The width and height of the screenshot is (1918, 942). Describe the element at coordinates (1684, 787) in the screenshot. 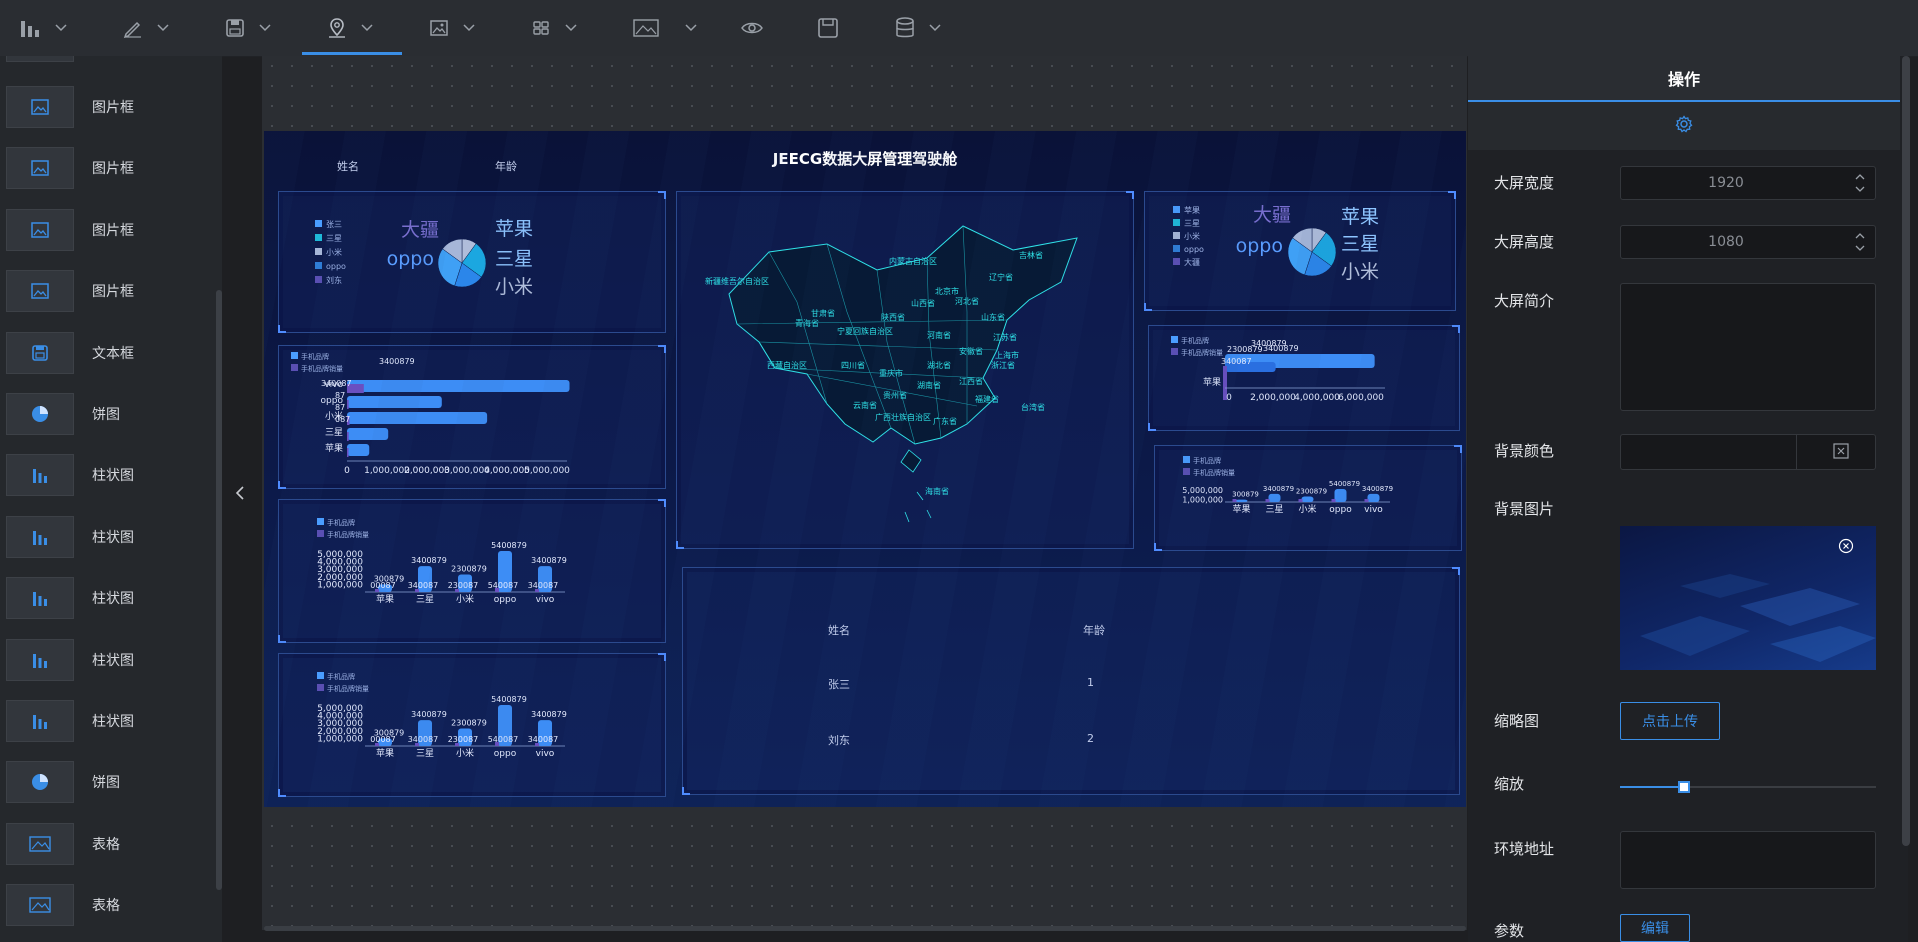

I see `zoom-slider-handle` at that location.